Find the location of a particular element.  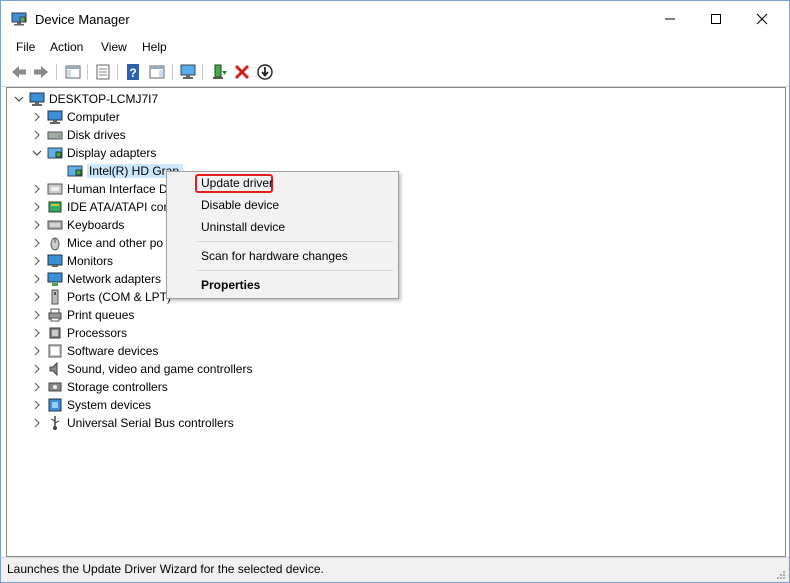

context-menu-update-driver: Update driver is located at coordinates (237, 183).